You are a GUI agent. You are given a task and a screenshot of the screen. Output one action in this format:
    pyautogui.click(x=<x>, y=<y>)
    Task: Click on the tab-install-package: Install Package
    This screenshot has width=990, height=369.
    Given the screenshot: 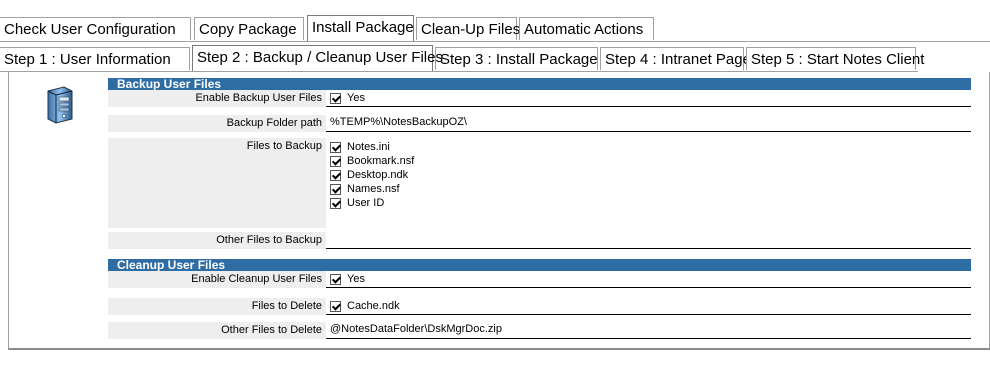 What is the action you would take?
    pyautogui.click(x=360, y=28)
    